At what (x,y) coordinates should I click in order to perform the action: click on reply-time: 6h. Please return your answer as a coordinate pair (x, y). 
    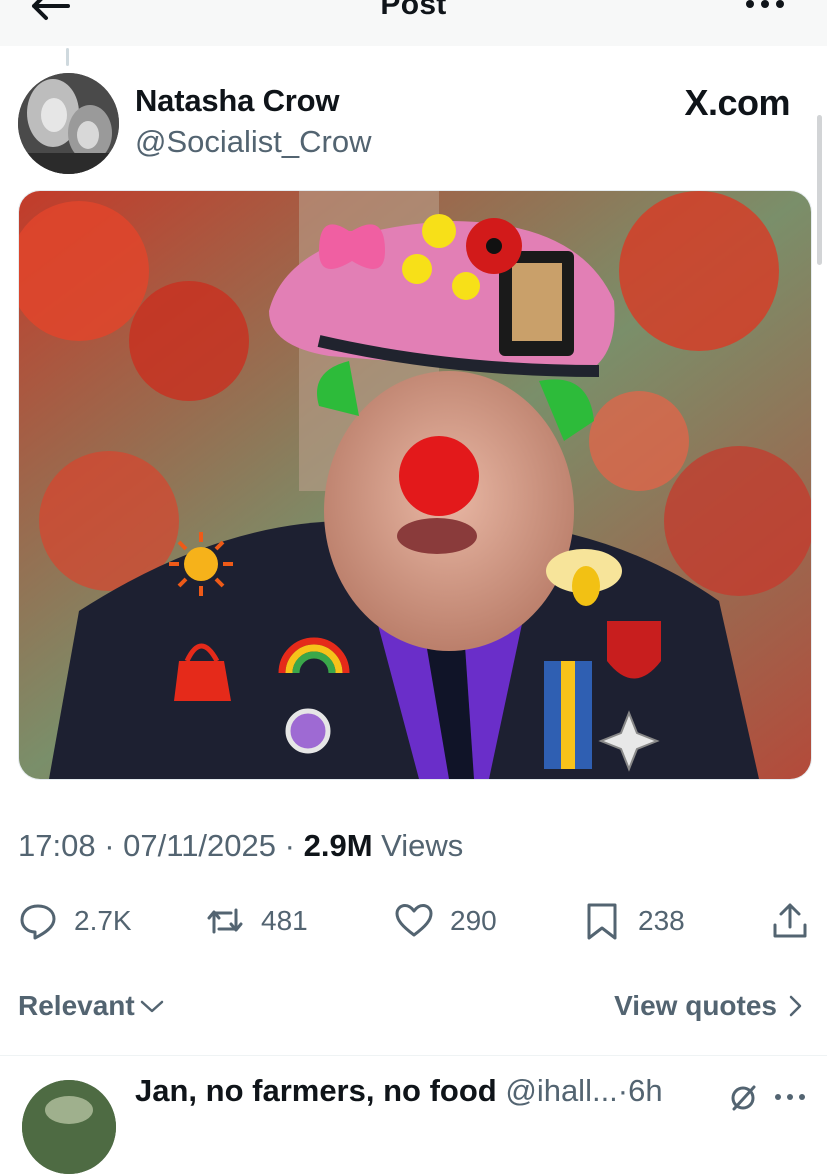
    Looking at the image, I should click on (645, 1090).